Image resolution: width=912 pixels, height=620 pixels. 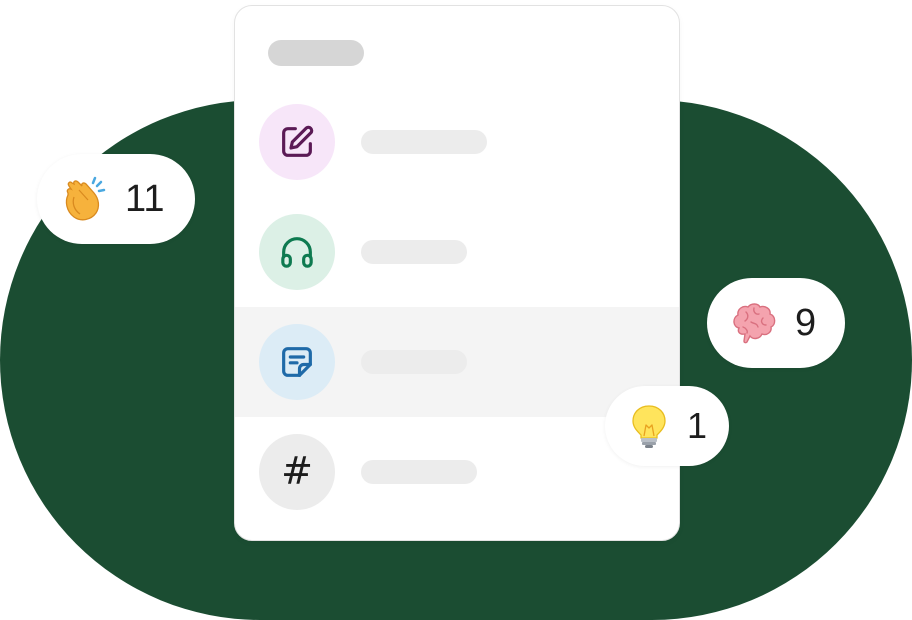 What do you see at coordinates (806, 323) in the screenshot?
I see `reaction-count: 9` at bounding box center [806, 323].